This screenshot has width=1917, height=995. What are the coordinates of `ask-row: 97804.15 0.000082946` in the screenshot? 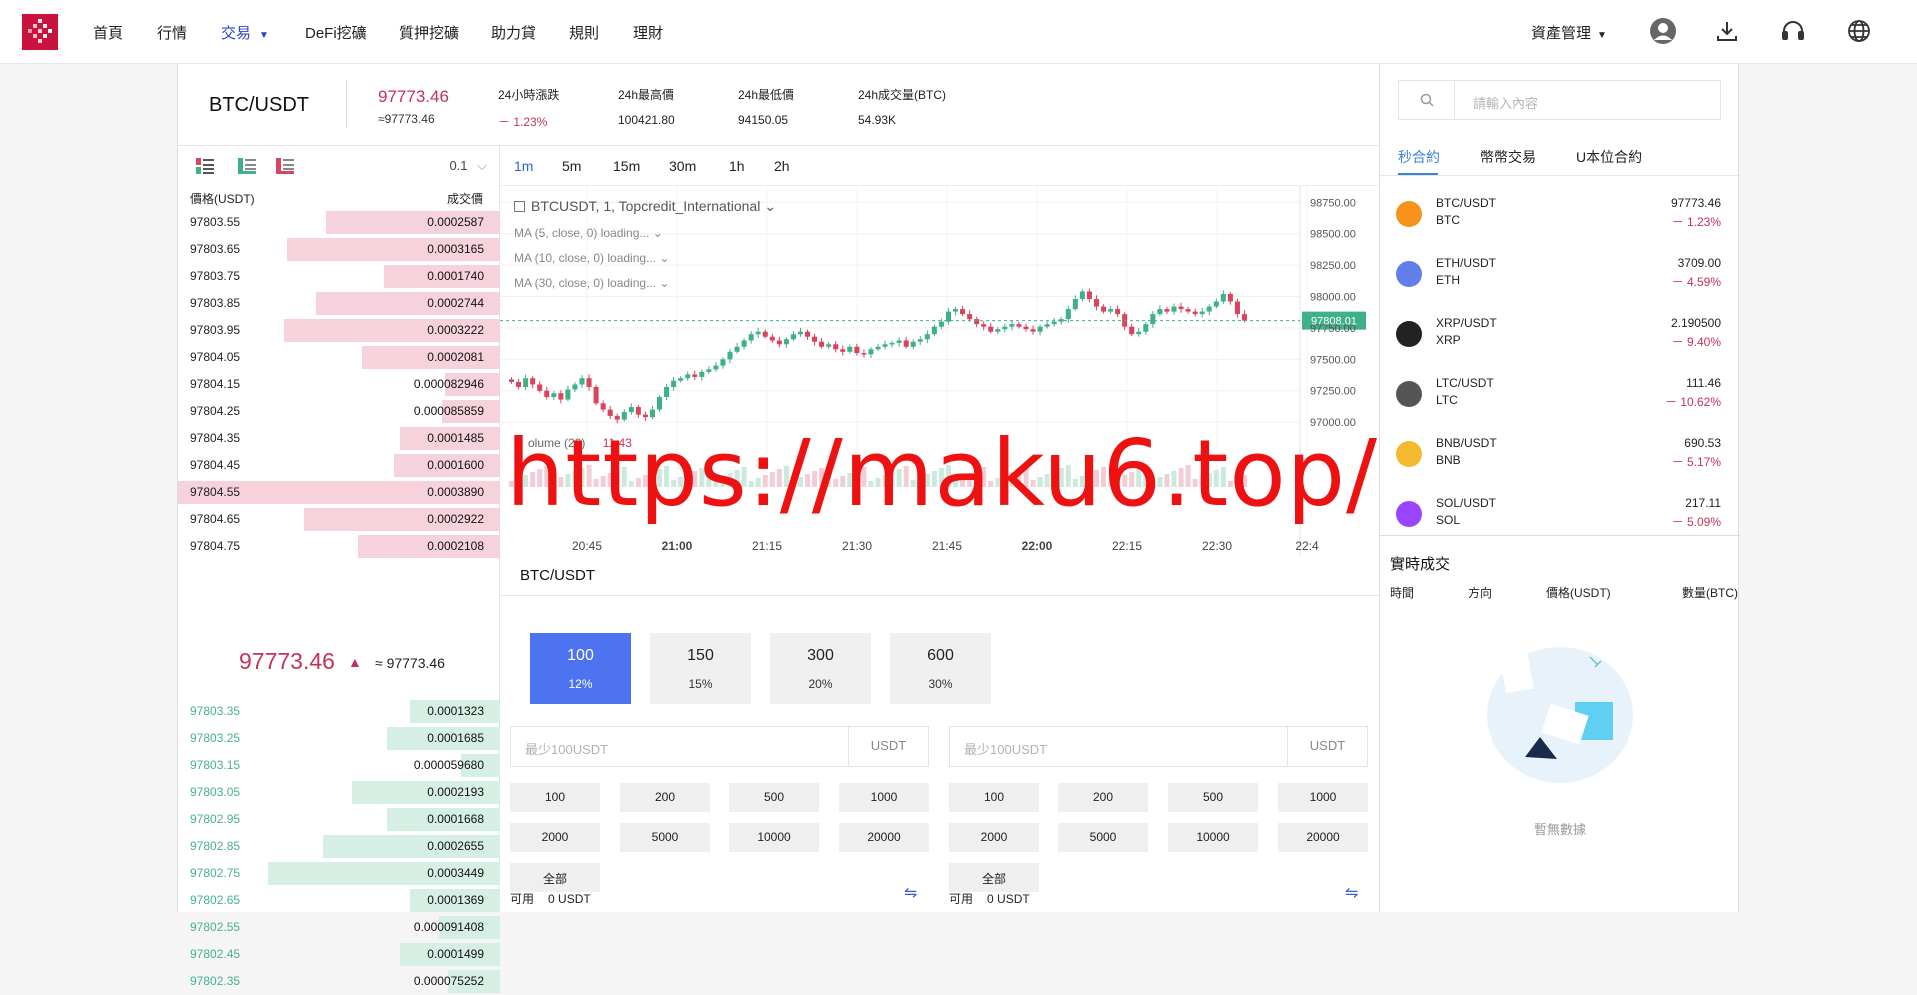 It's located at (339, 384).